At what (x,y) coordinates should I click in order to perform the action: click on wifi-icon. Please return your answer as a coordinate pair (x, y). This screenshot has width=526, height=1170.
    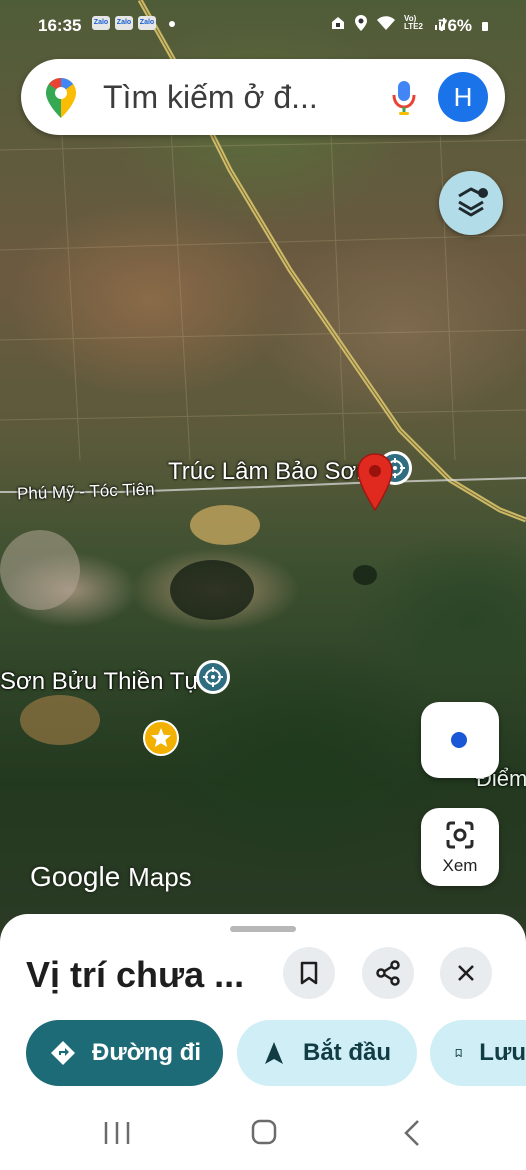
    Looking at the image, I should click on (386, 23).